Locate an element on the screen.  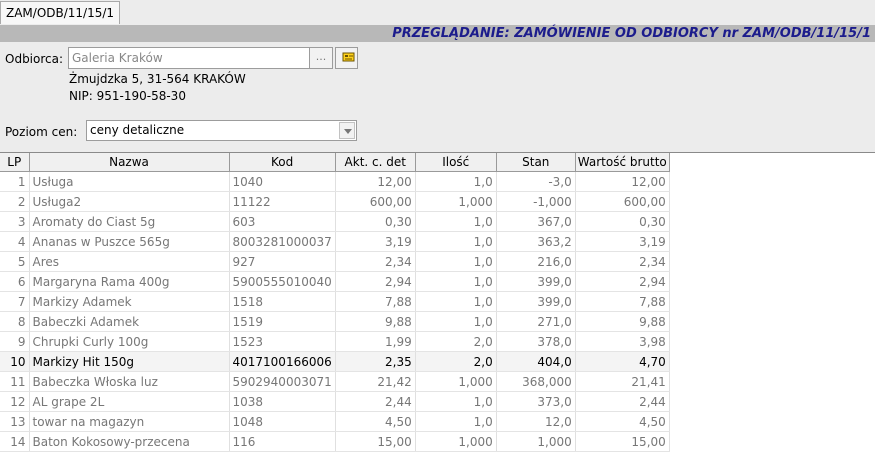
table-cell: 12 is located at coordinates (15, 401).